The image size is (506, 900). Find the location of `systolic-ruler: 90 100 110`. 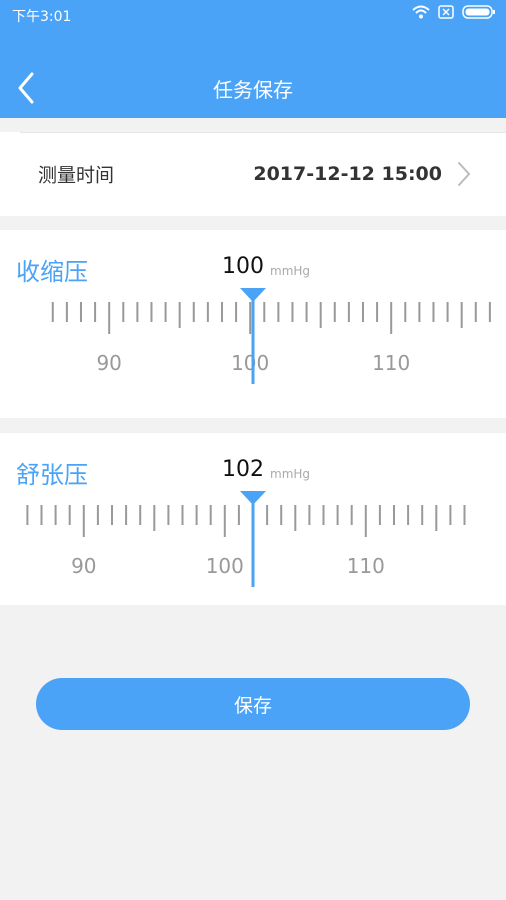

systolic-ruler: 90 100 110 is located at coordinates (253, 336).